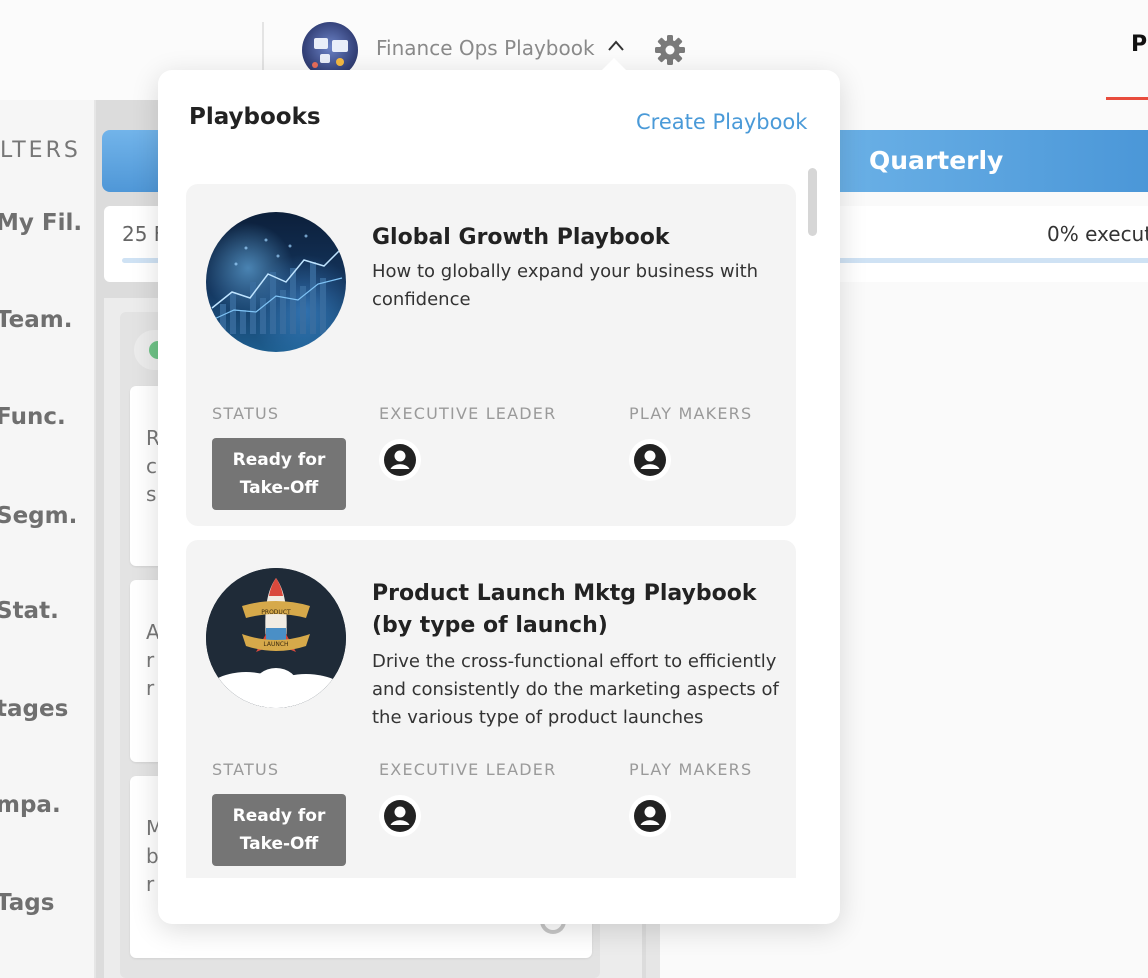  Describe the element at coordinates (485, 48) in the screenshot. I see `current-playbook-title: Finance Ops Playbook` at that location.